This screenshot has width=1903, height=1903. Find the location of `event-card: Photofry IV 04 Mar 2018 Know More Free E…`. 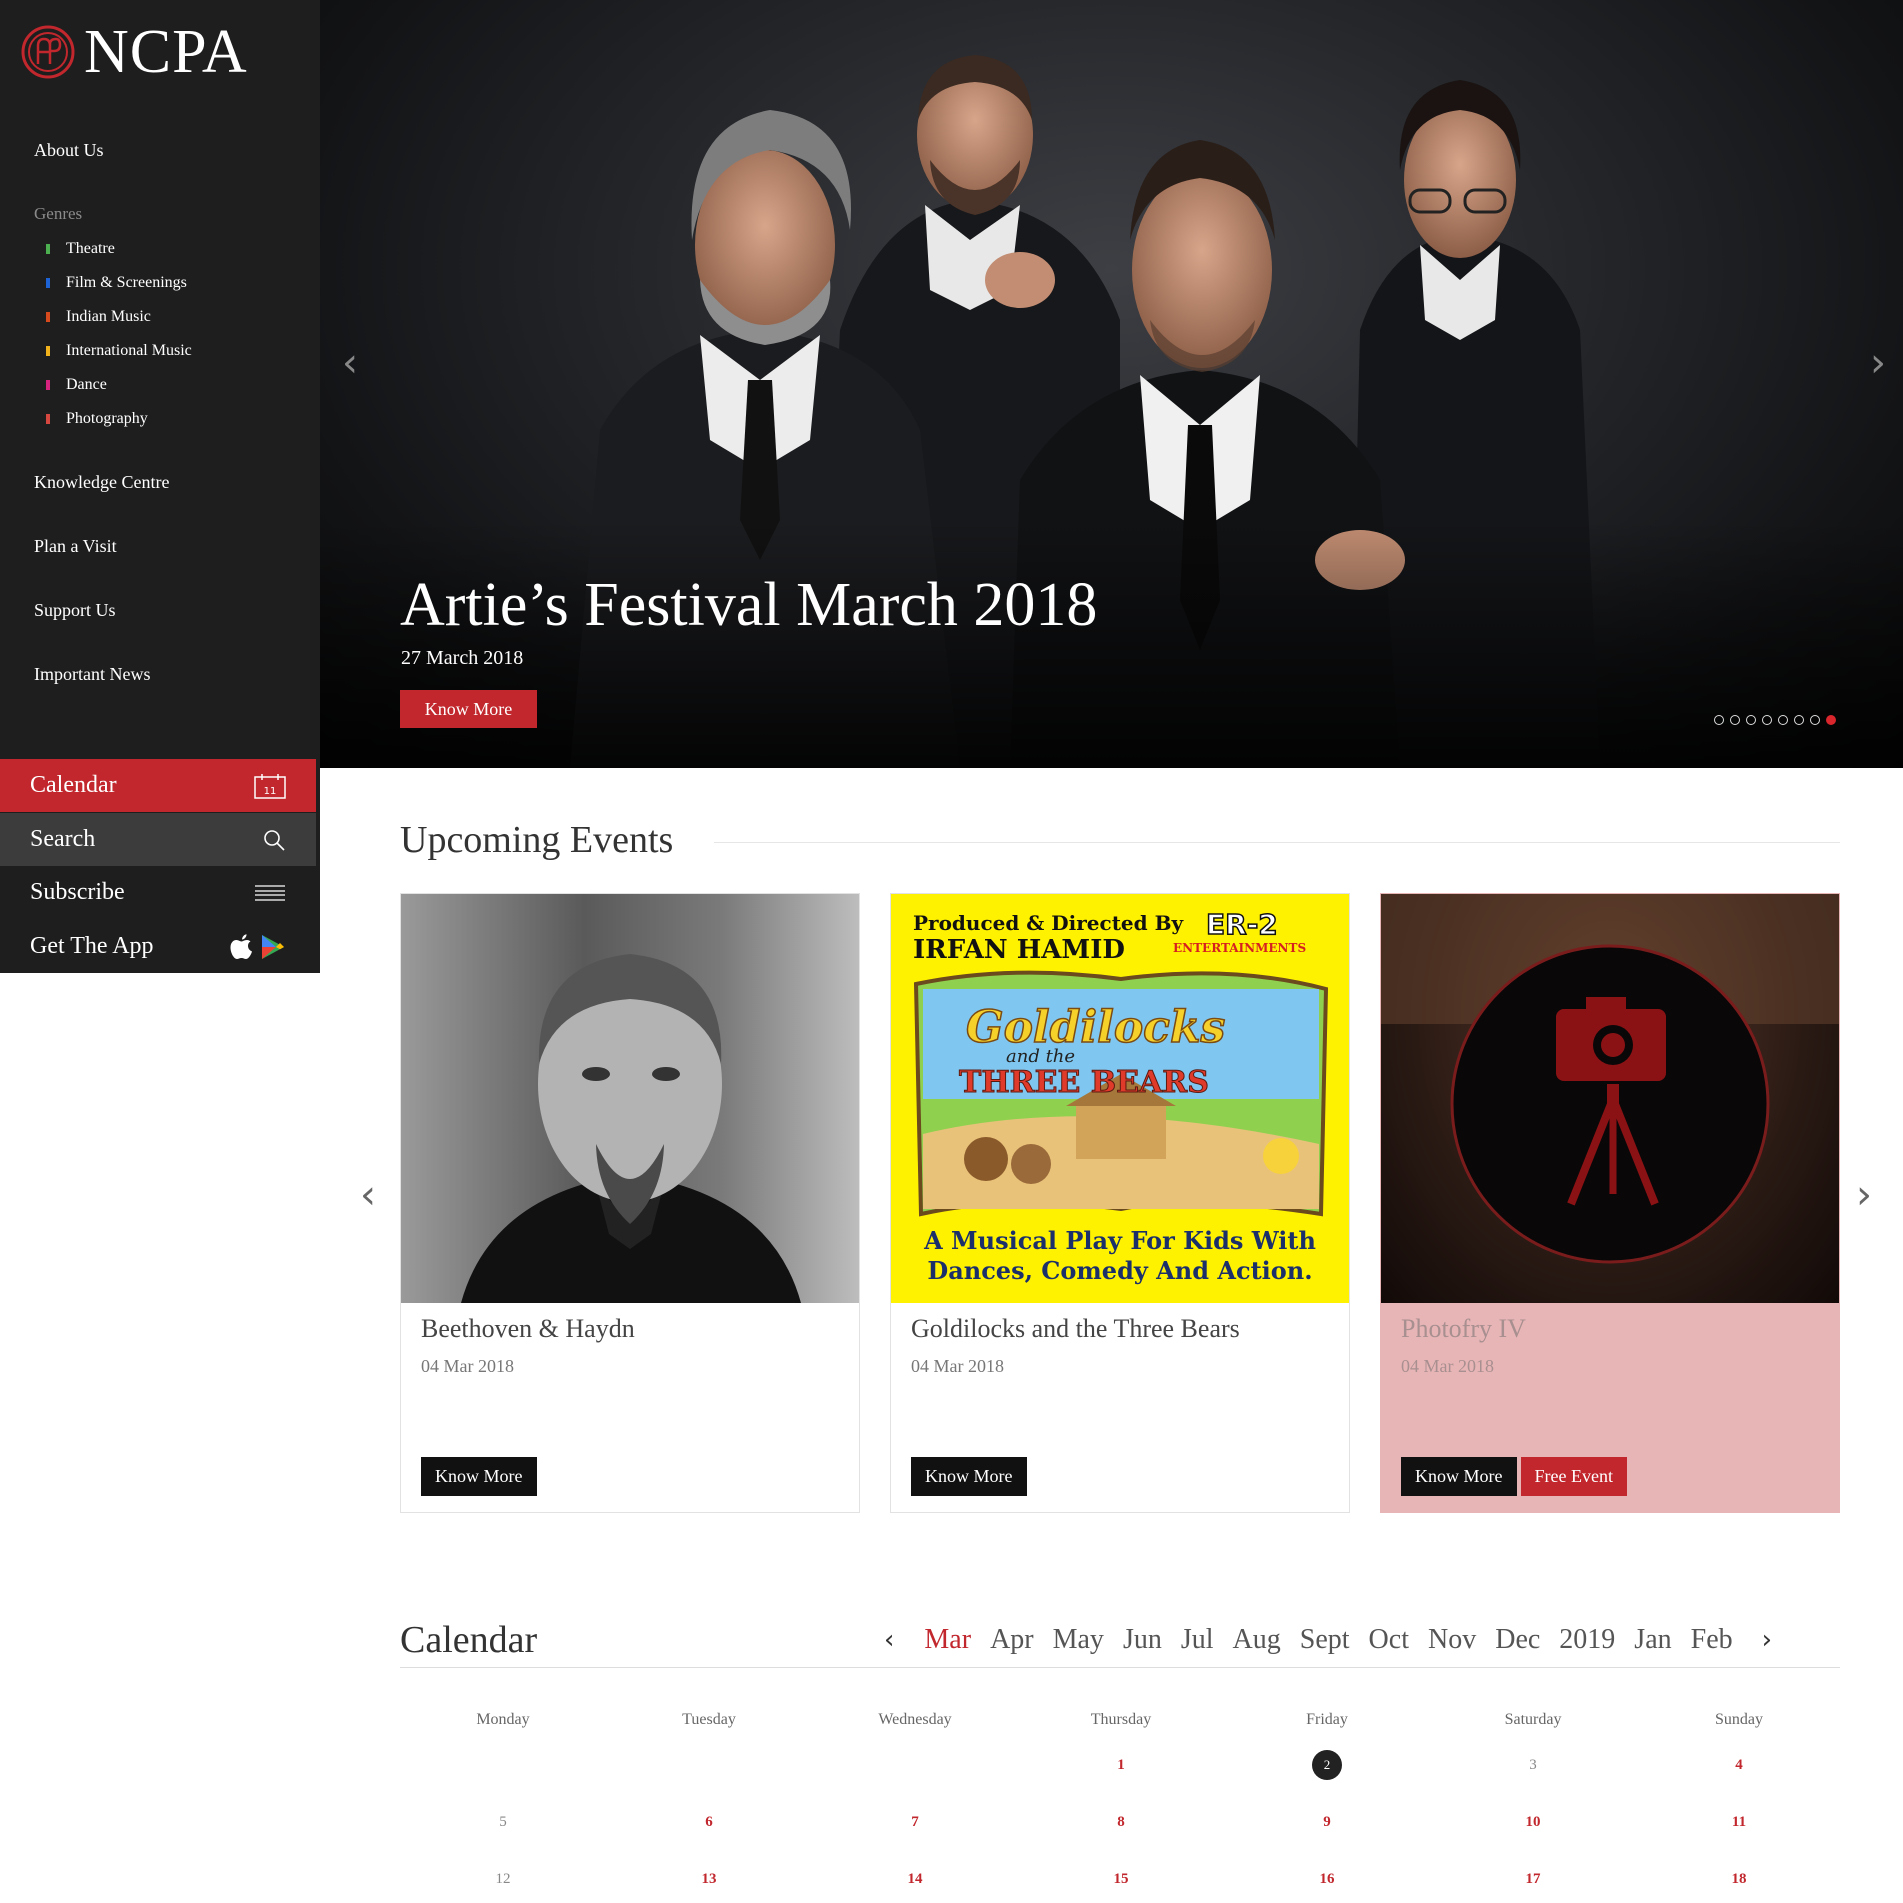

event-card: Photofry IV 04 Mar 2018 Know More Free E… is located at coordinates (1610, 1203).